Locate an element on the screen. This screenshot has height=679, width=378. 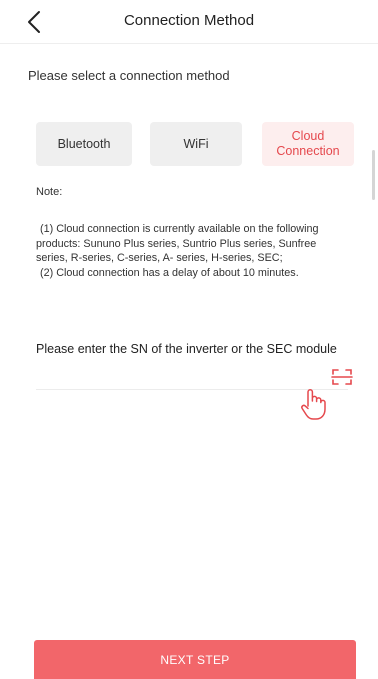
scan-button is located at coordinates (342, 377).